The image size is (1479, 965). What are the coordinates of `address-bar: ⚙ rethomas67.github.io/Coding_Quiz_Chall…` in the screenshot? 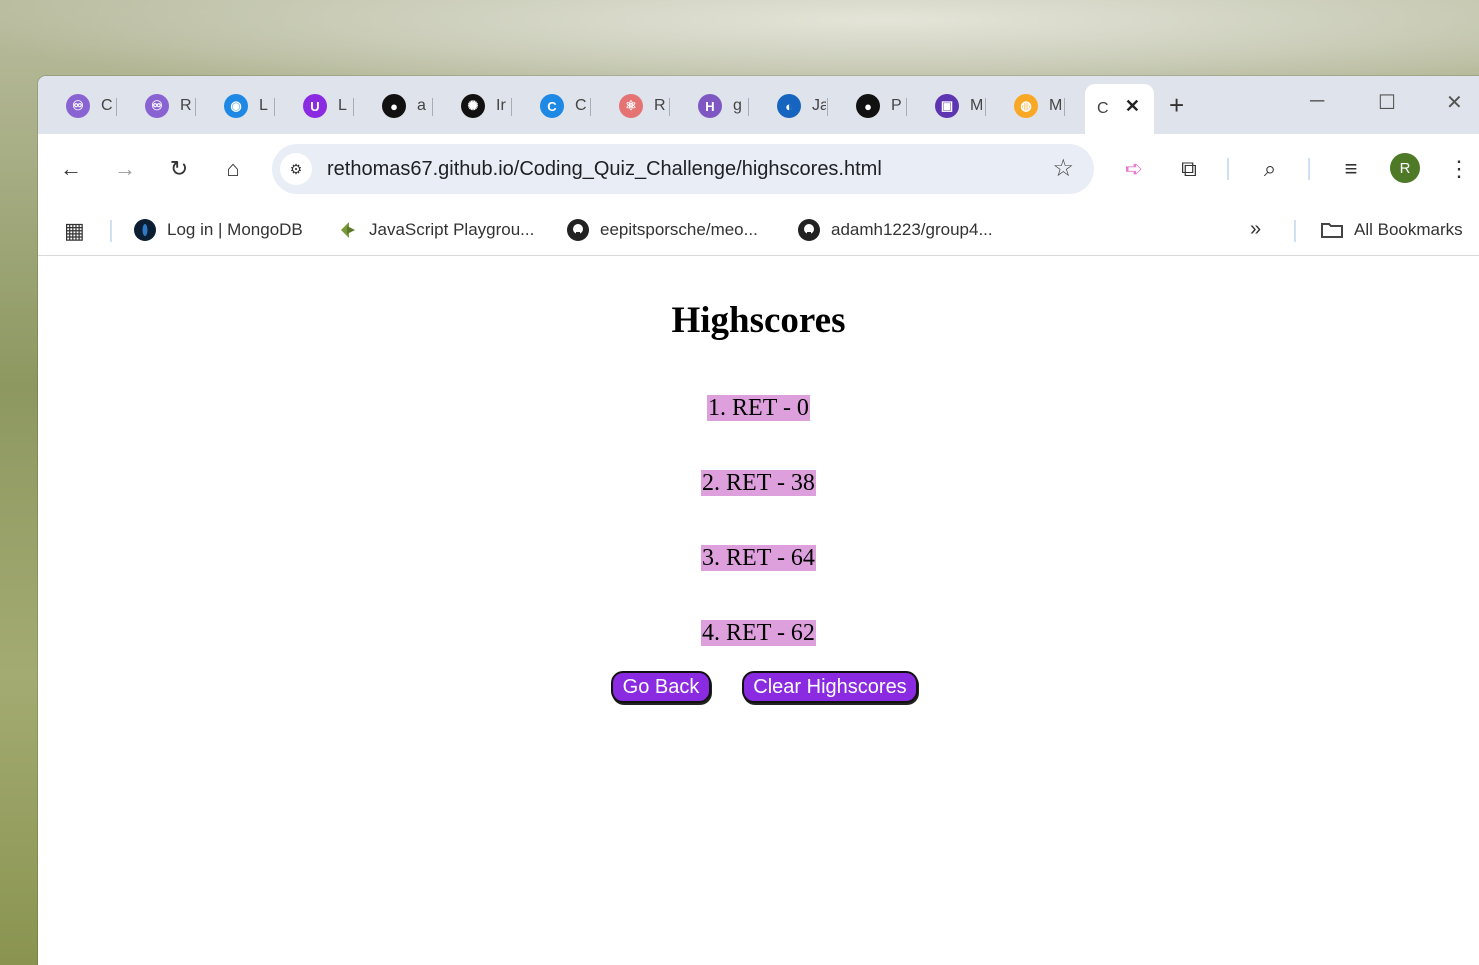 It's located at (683, 169).